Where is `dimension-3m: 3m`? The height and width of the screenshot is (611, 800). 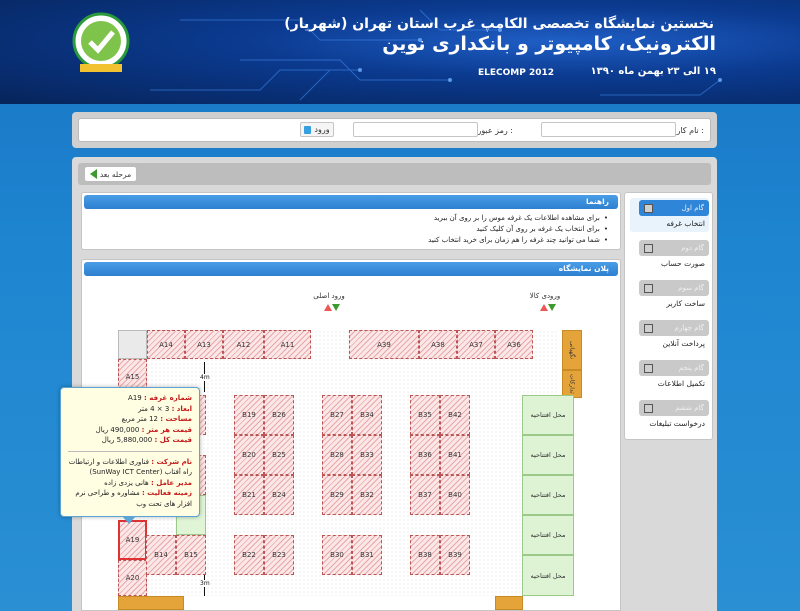 dimension-3m: 3m is located at coordinates (205, 583).